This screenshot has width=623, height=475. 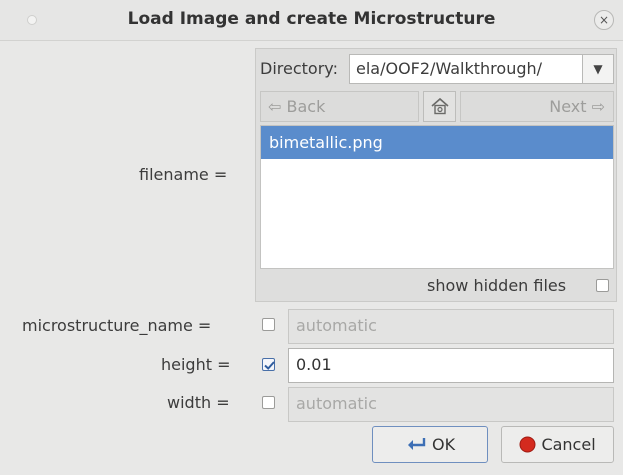 I want to click on list-item: bimetallic.png, so click(x=437, y=142).